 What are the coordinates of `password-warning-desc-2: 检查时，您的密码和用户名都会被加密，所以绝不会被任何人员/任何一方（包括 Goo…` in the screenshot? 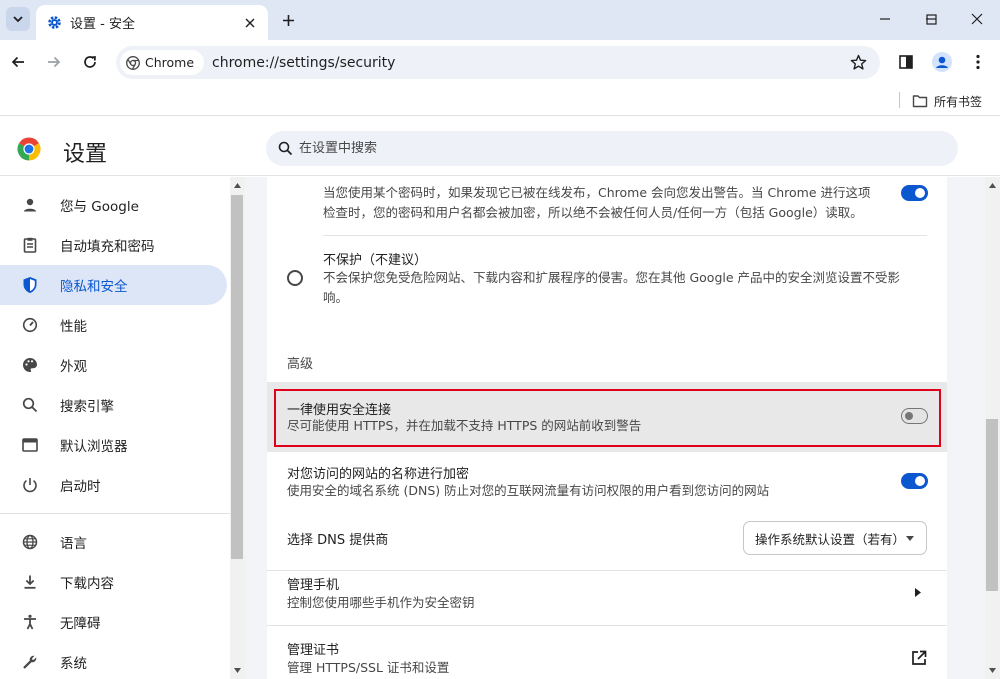 It's located at (593, 212).